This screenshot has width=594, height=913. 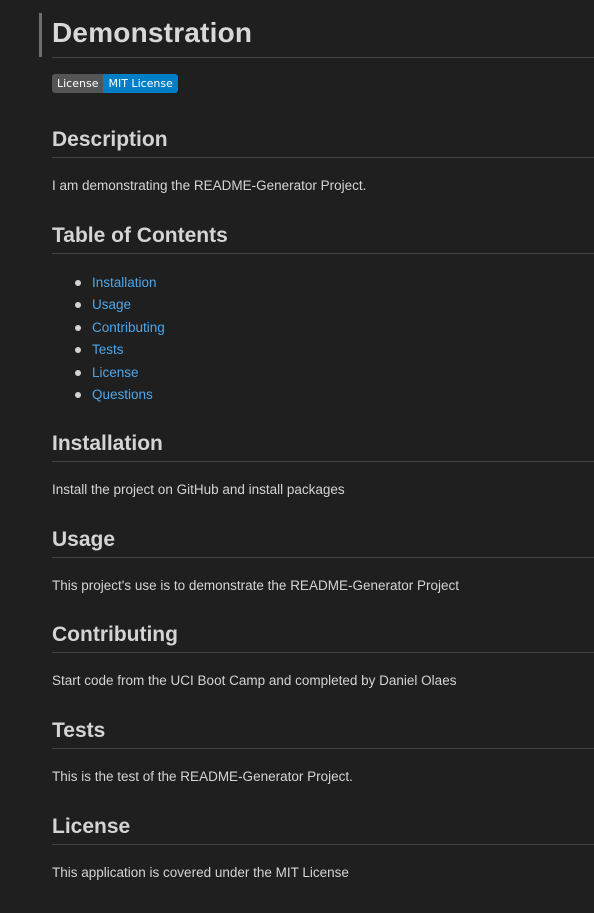 What do you see at coordinates (323, 350) in the screenshot?
I see `toc-item: Tests` at bounding box center [323, 350].